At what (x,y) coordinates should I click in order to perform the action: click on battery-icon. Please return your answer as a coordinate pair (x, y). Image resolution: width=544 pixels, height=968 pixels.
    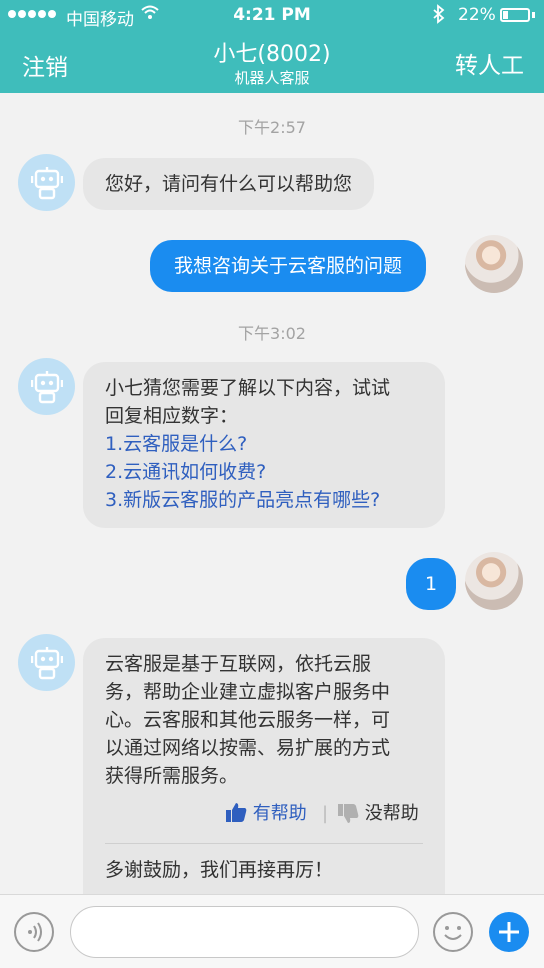
    Looking at the image, I should click on (515, 15).